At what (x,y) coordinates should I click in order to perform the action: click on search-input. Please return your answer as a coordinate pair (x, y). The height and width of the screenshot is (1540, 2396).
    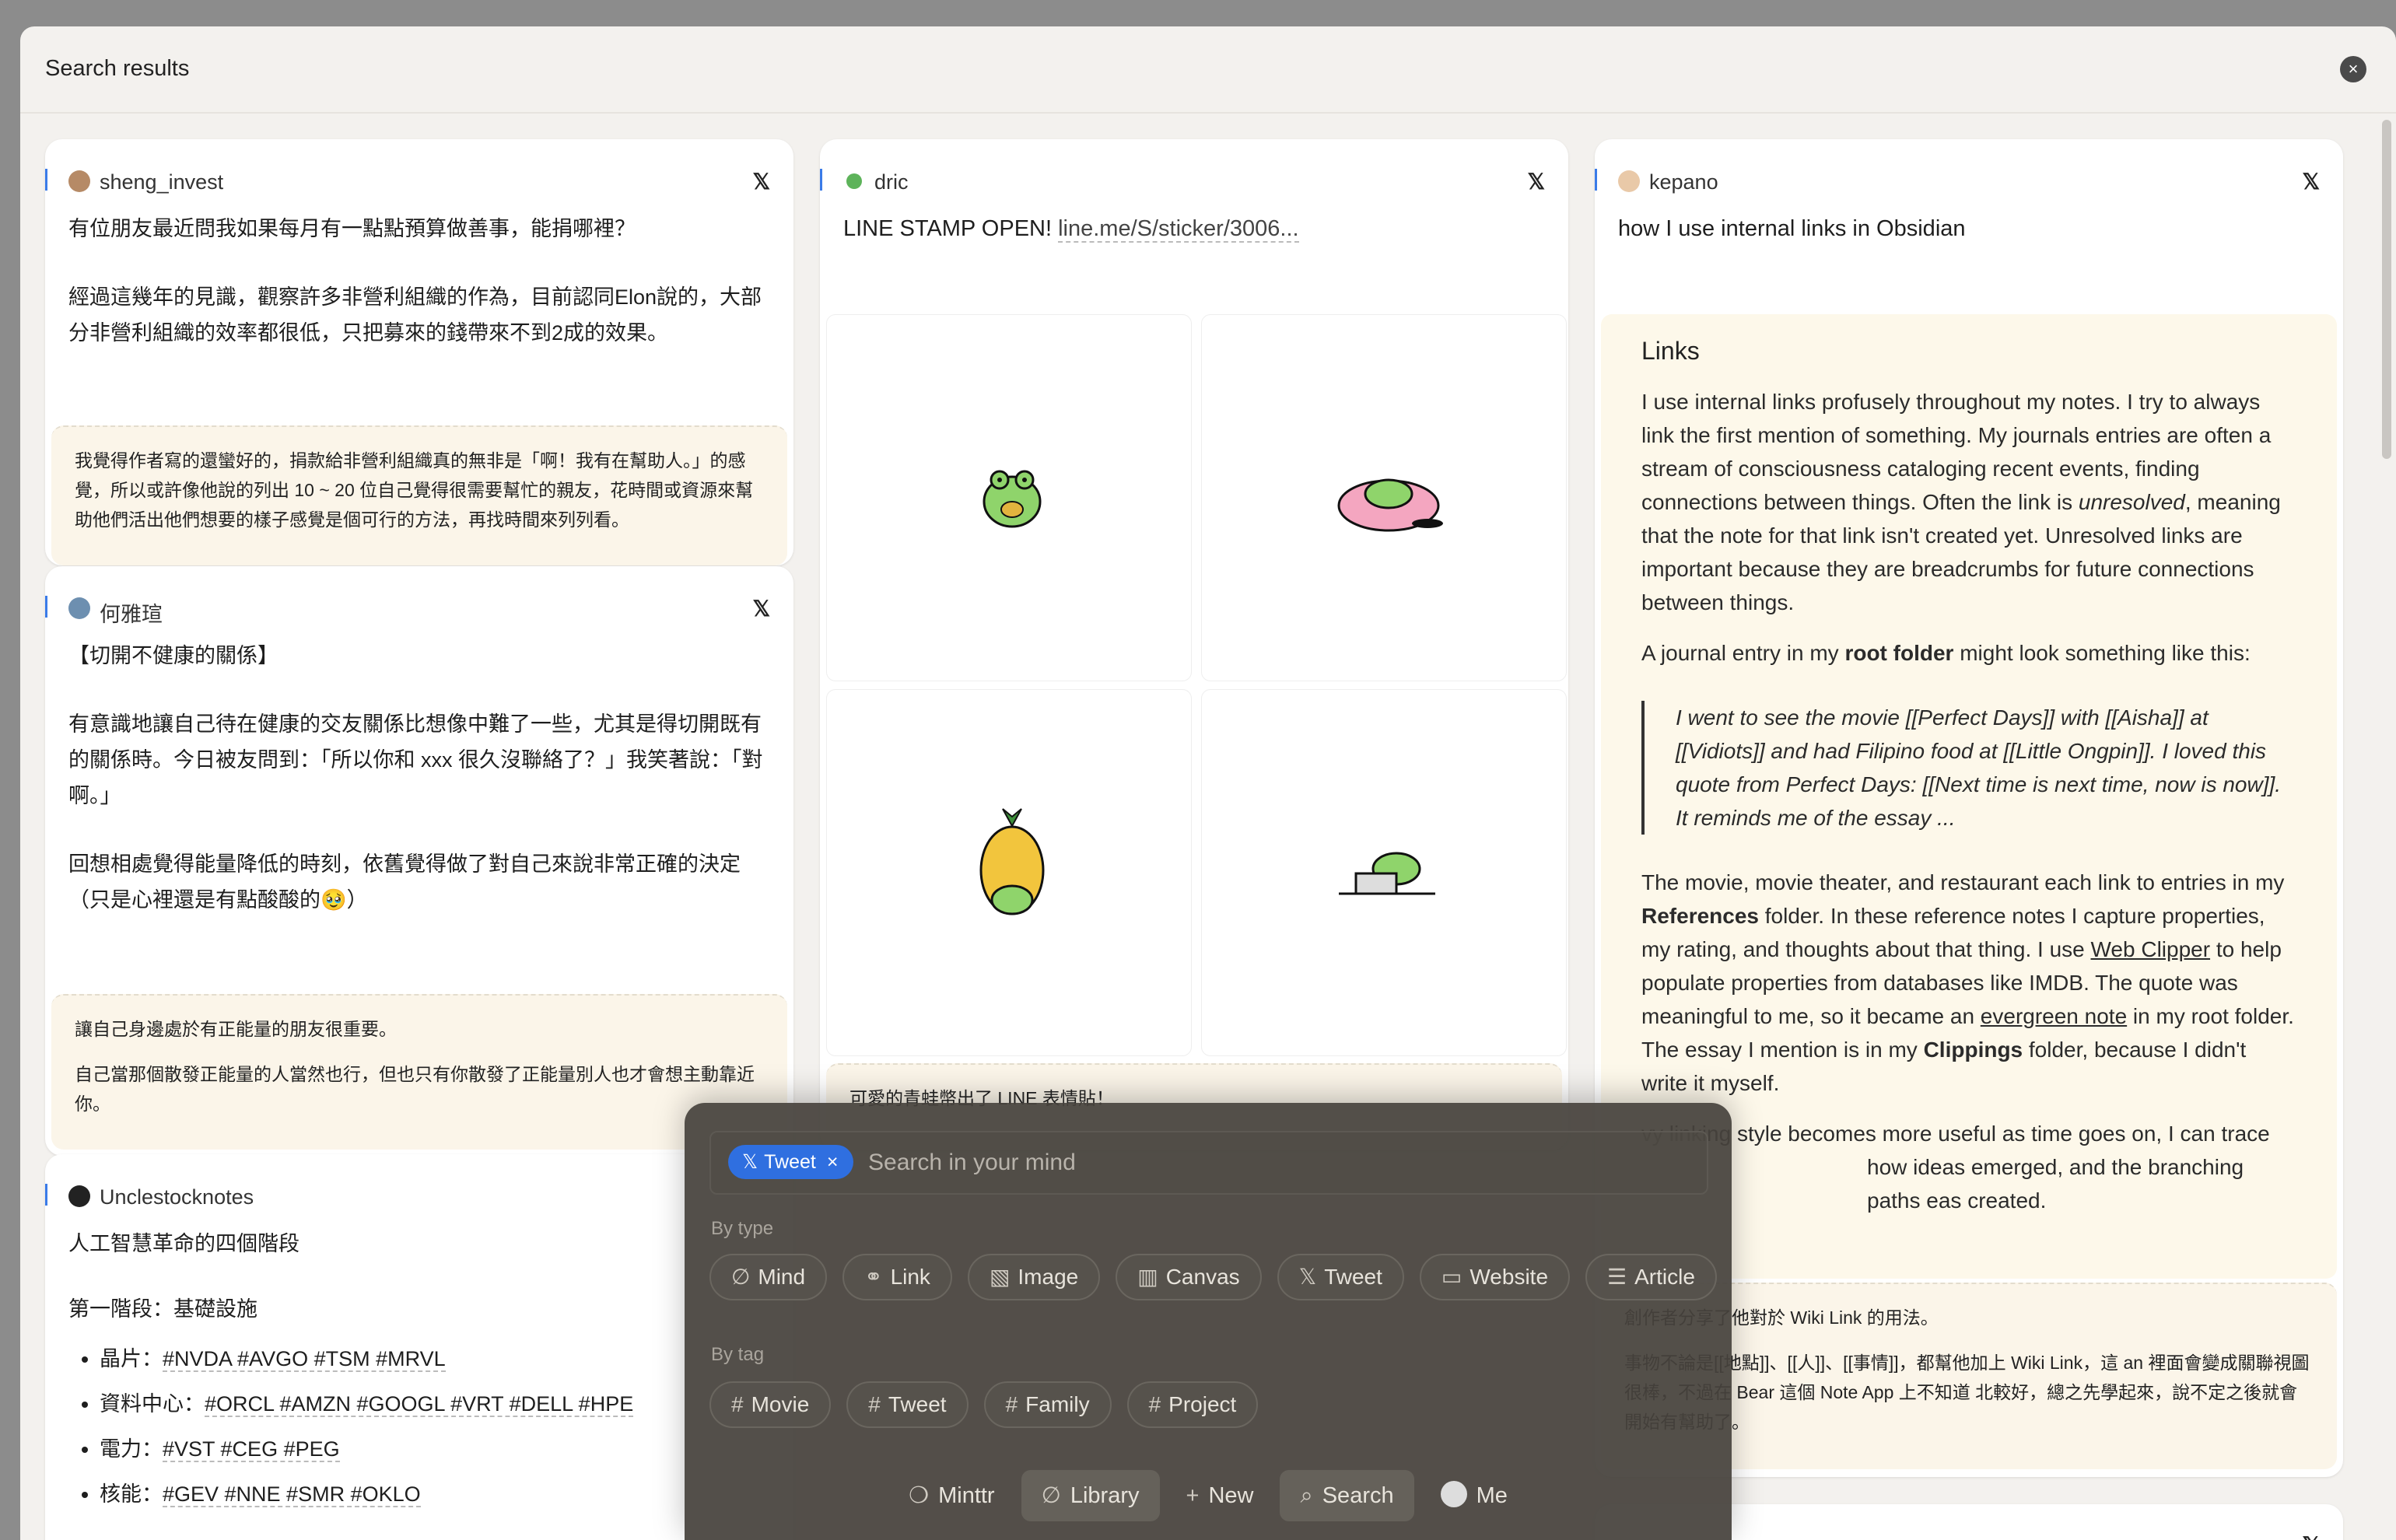
    Looking at the image, I should click on (1257, 1163).